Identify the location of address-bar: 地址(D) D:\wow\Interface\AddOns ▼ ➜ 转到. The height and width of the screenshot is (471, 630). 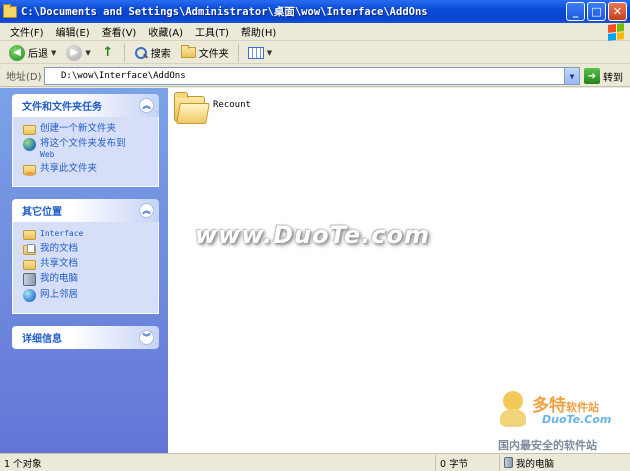
(315, 76).